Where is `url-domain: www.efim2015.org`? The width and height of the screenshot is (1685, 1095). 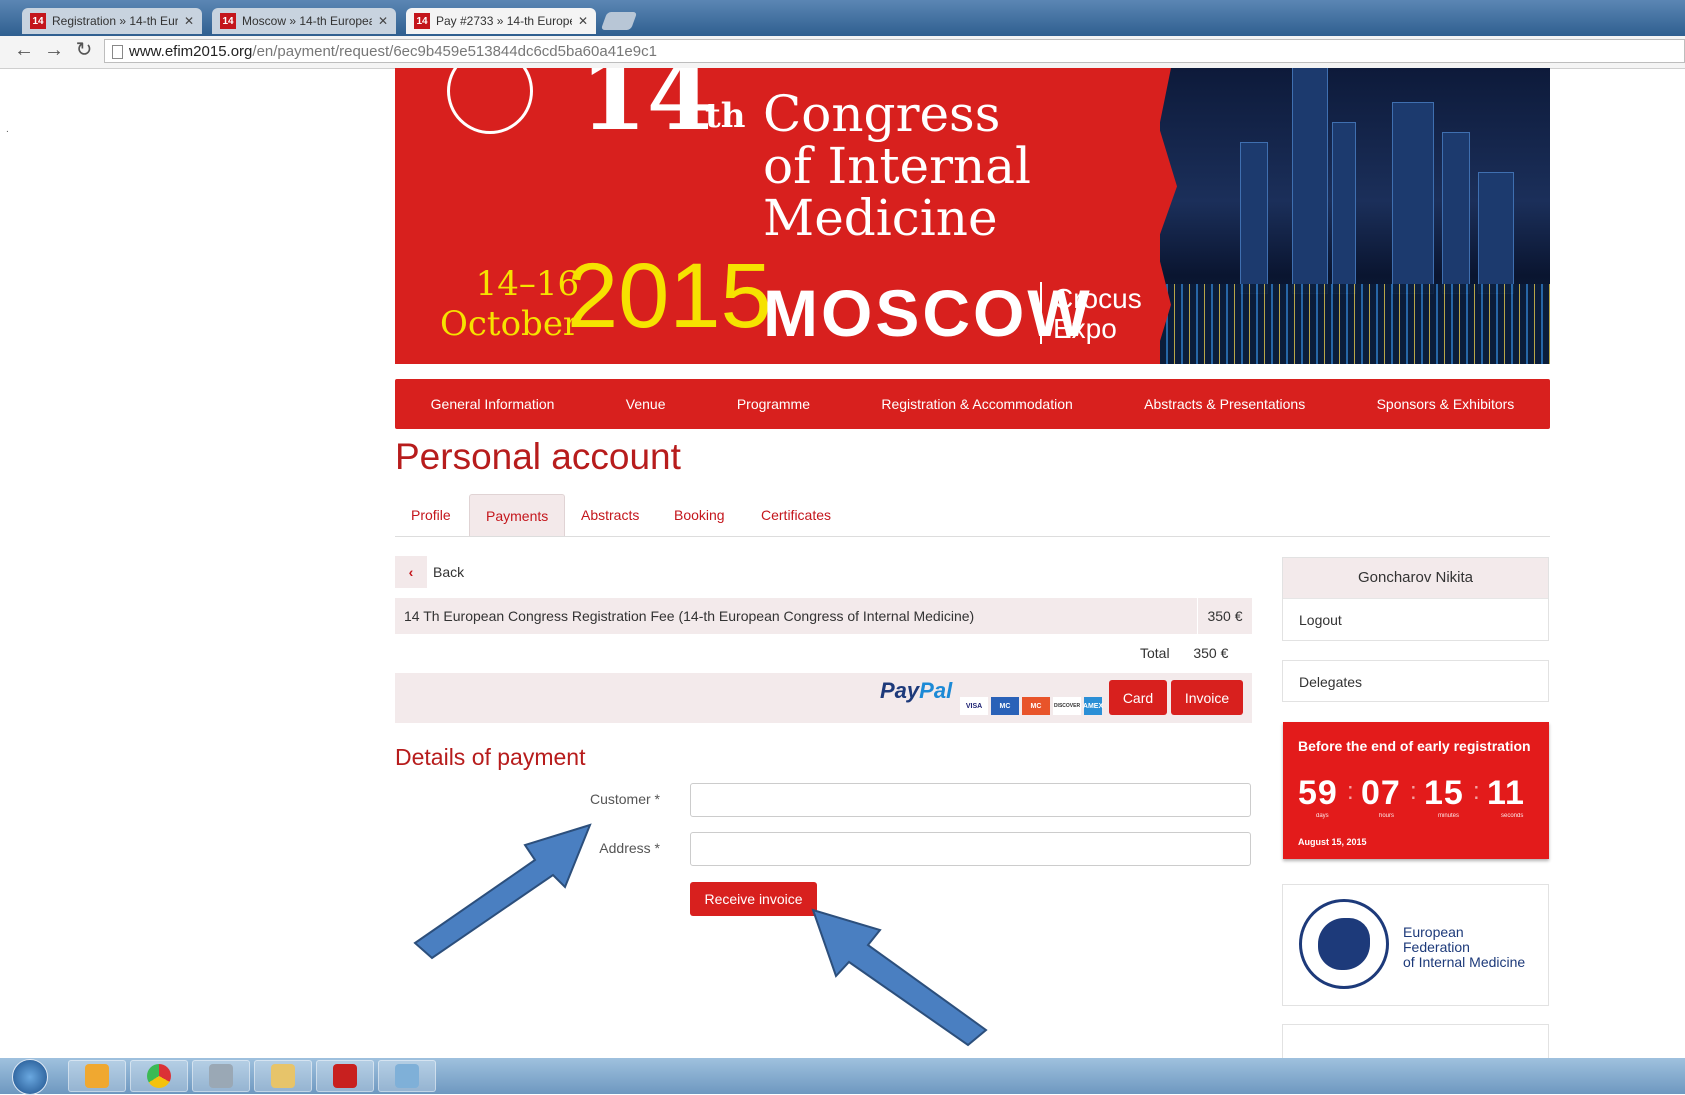
url-domain: www.efim2015.org is located at coordinates (191, 51).